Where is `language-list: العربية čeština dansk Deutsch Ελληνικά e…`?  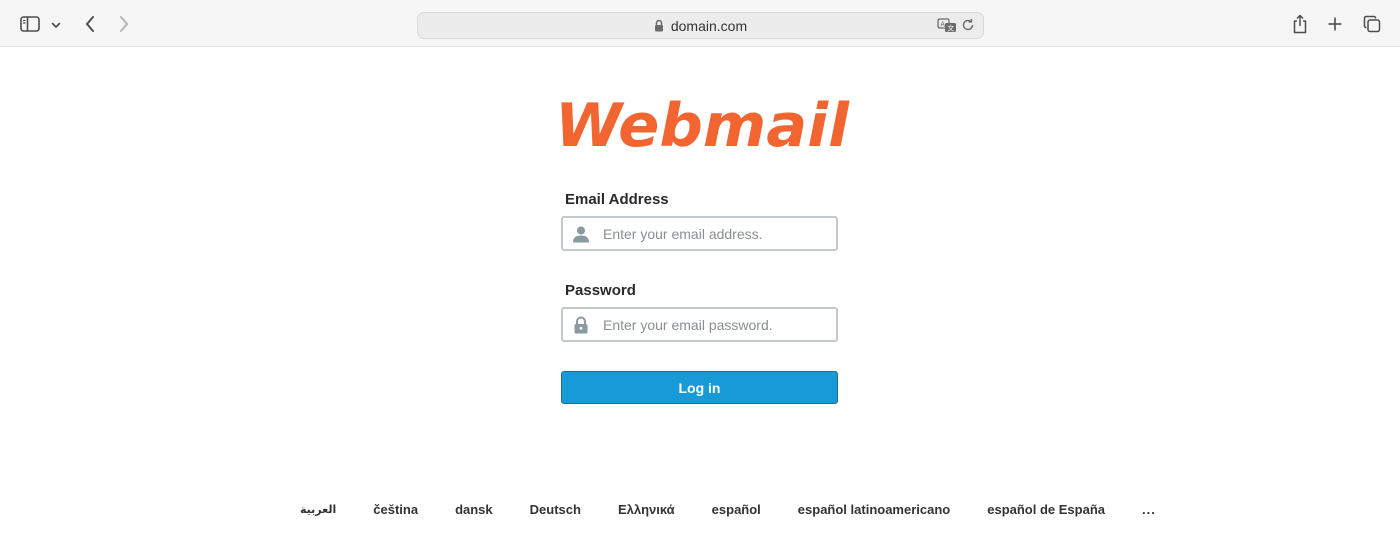 language-list: العربية čeština dansk Deutsch Ελληνικά e… is located at coordinates (728, 509).